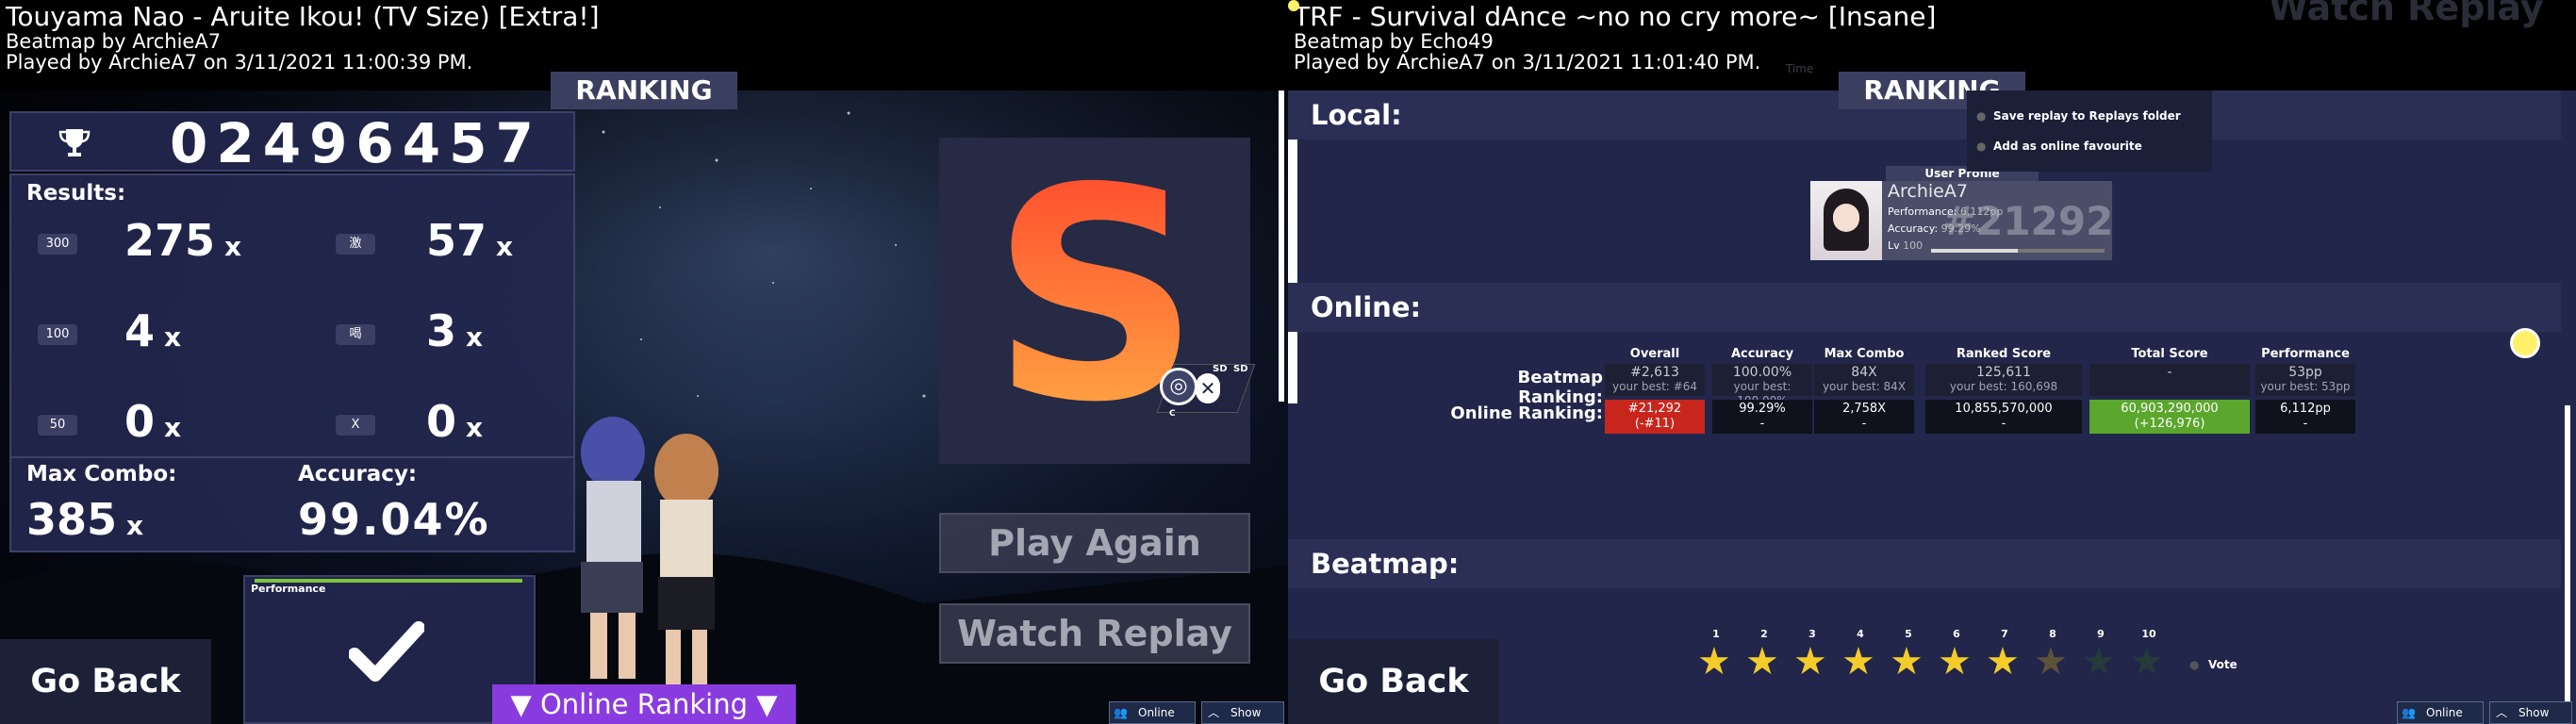 The width and height of the screenshot is (2576, 724). I want to click on rating-star-9: ★, so click(2099, 662).